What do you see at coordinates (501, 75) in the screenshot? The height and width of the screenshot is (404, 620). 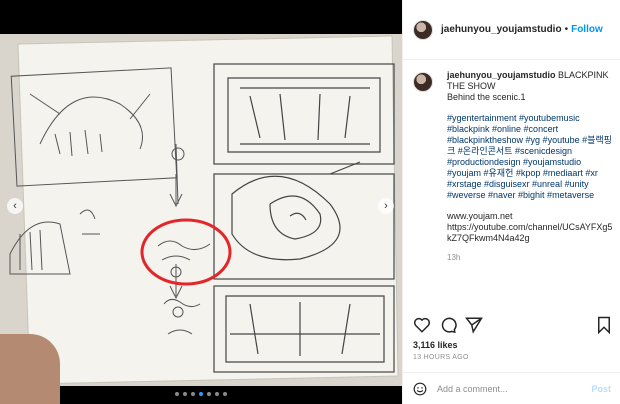 I see `caption-username: jaehunyou_youjamstudio` at bounding box center [501, 75].